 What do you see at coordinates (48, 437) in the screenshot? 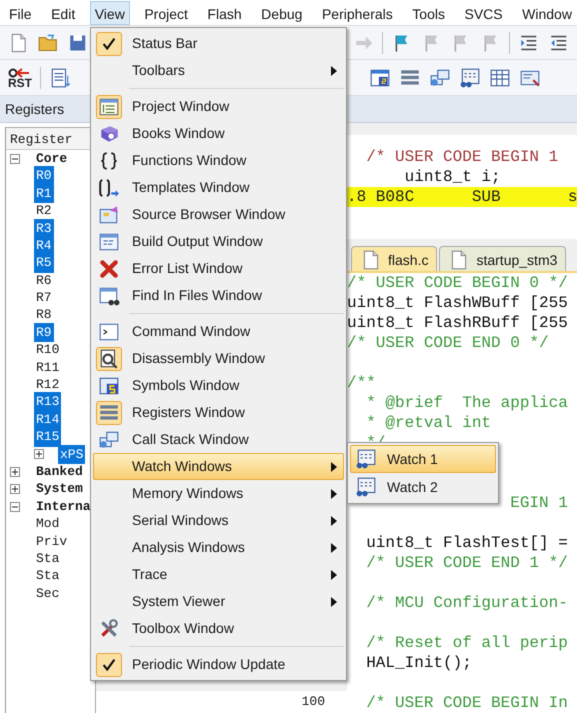
I see `tree-item: R15` at bounding box center [48, 437].